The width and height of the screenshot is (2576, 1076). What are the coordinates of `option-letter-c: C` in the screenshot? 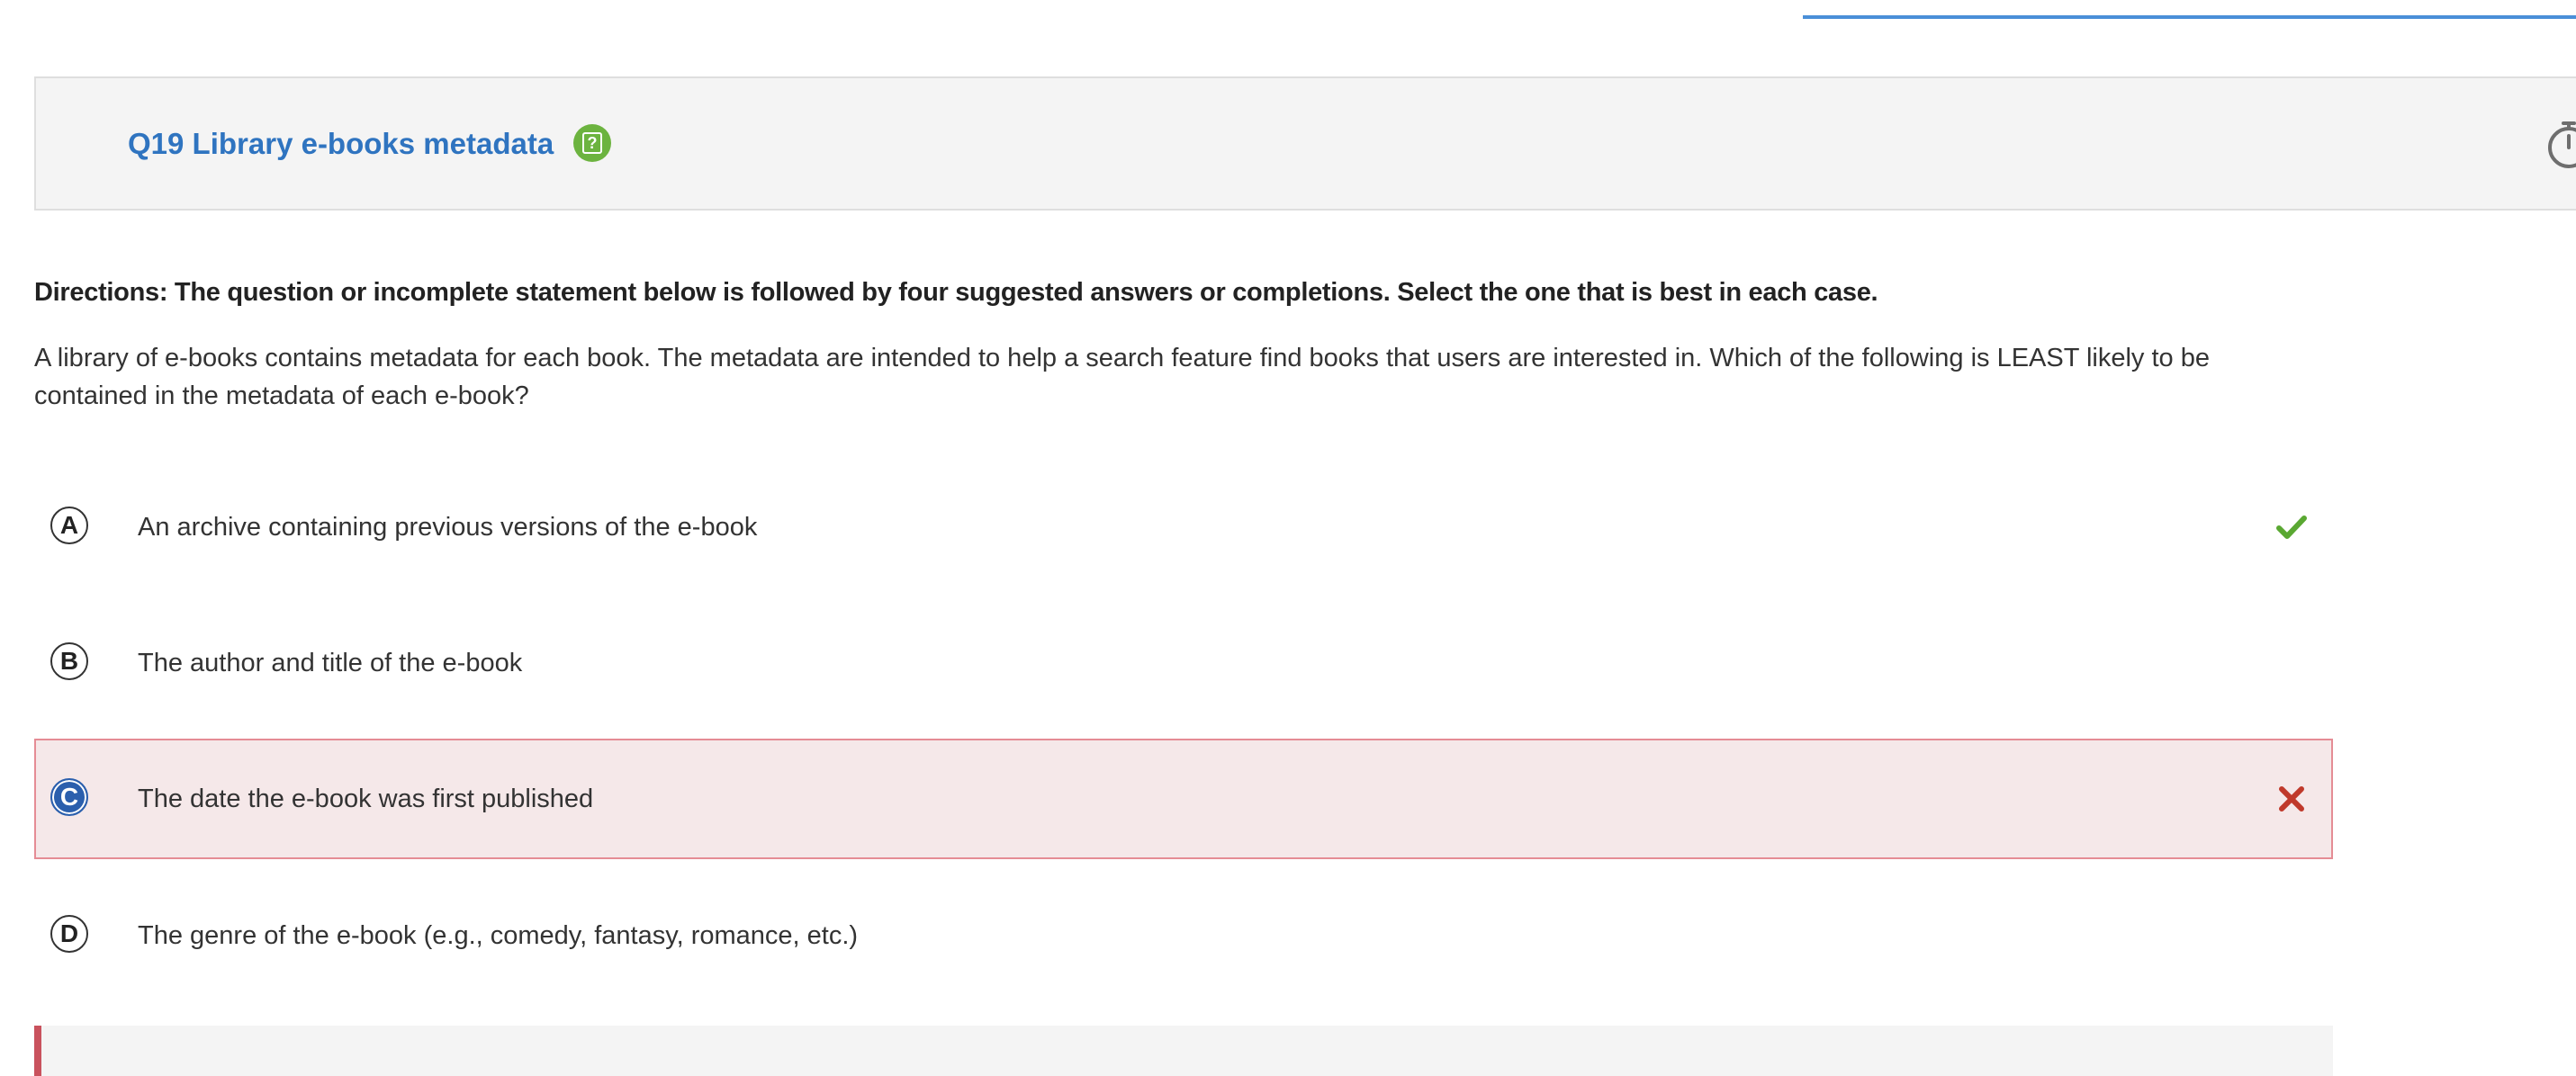 It's located at (69, 797).